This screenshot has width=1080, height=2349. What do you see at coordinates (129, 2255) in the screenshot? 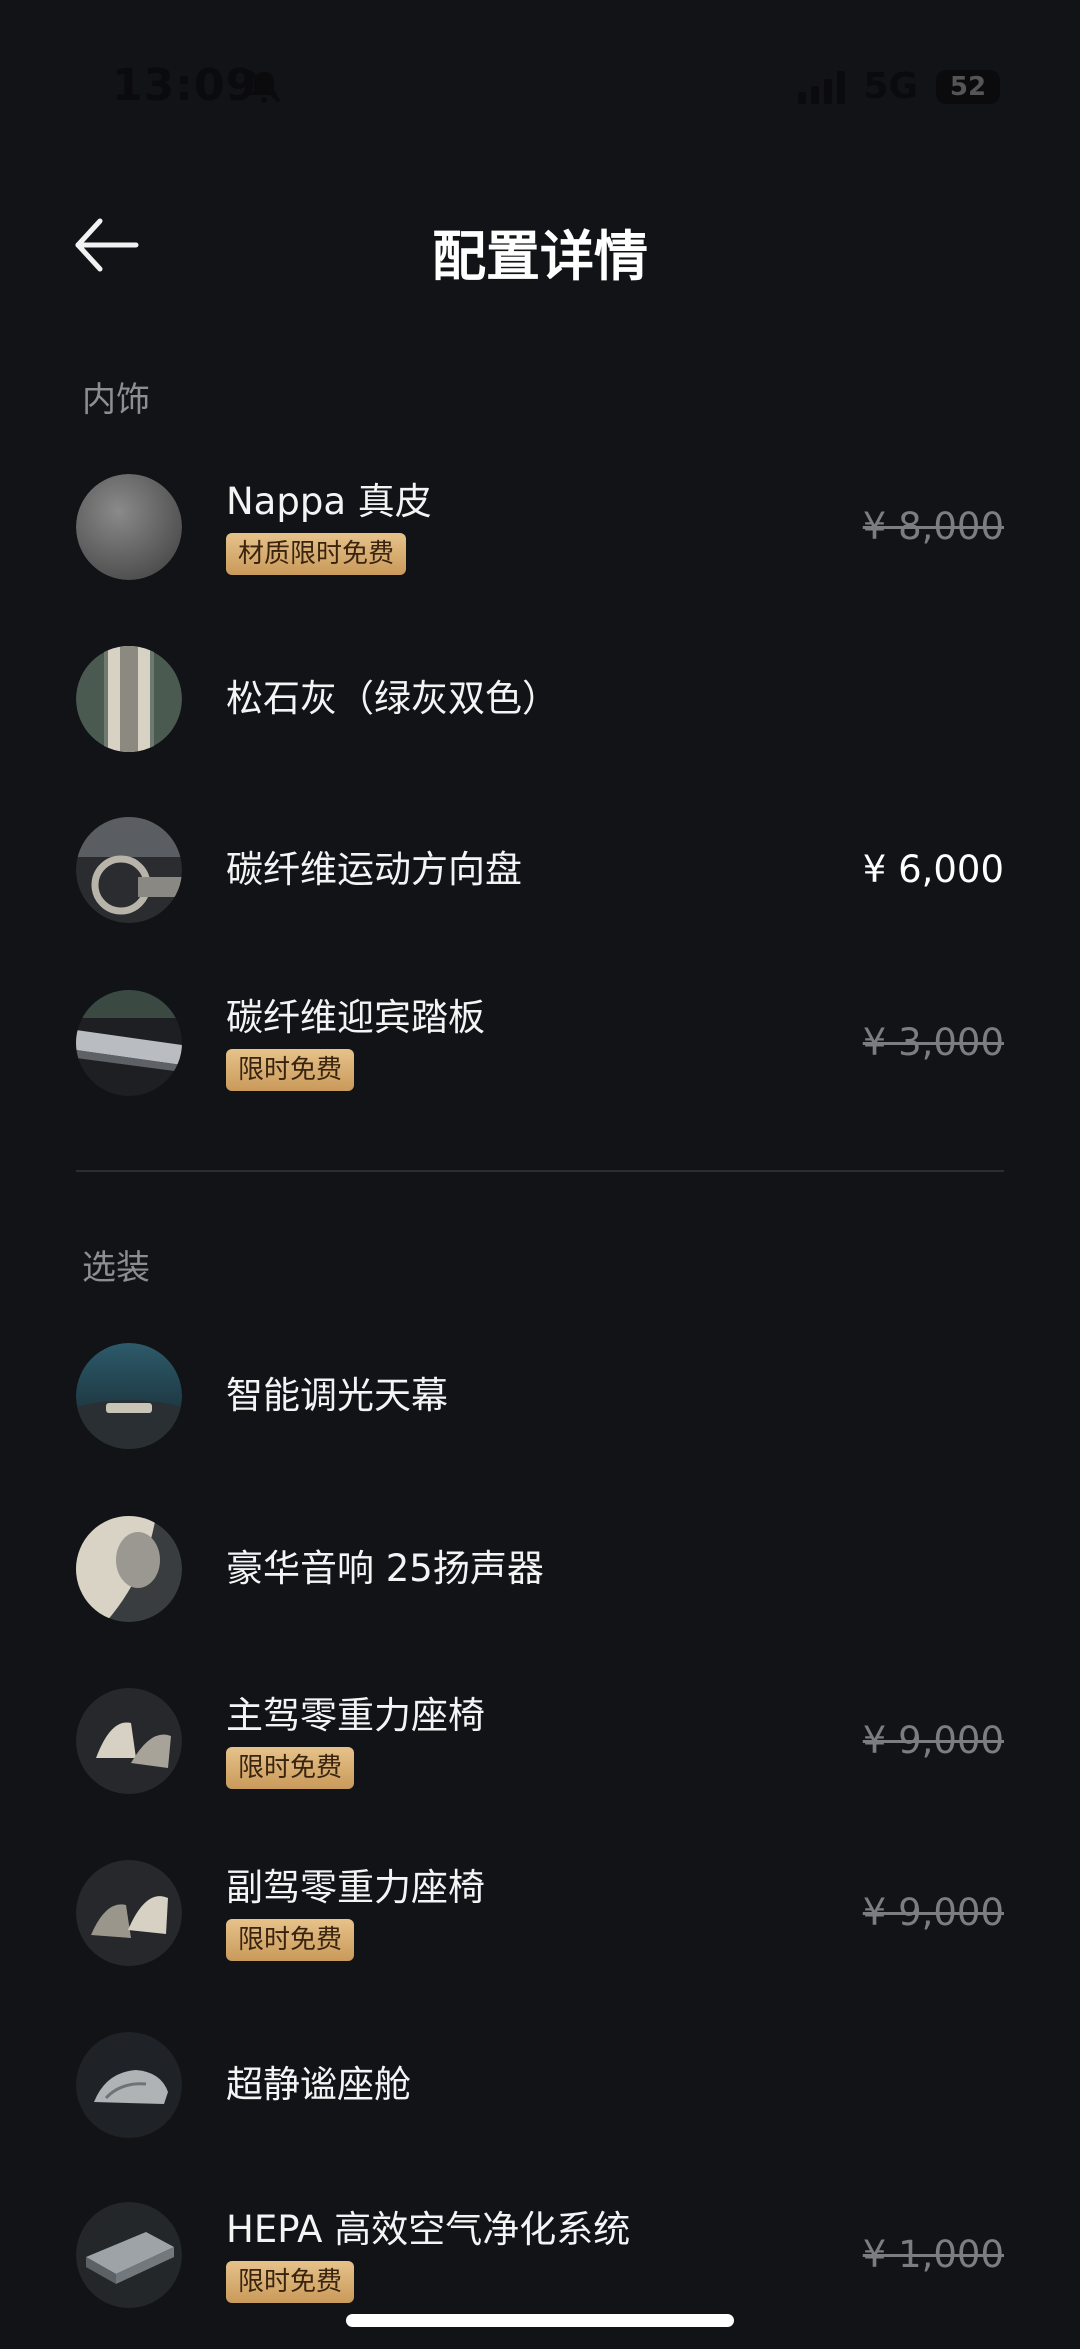
I see `hepa-filter-thumbnail` at bounding box center [129, 2255].